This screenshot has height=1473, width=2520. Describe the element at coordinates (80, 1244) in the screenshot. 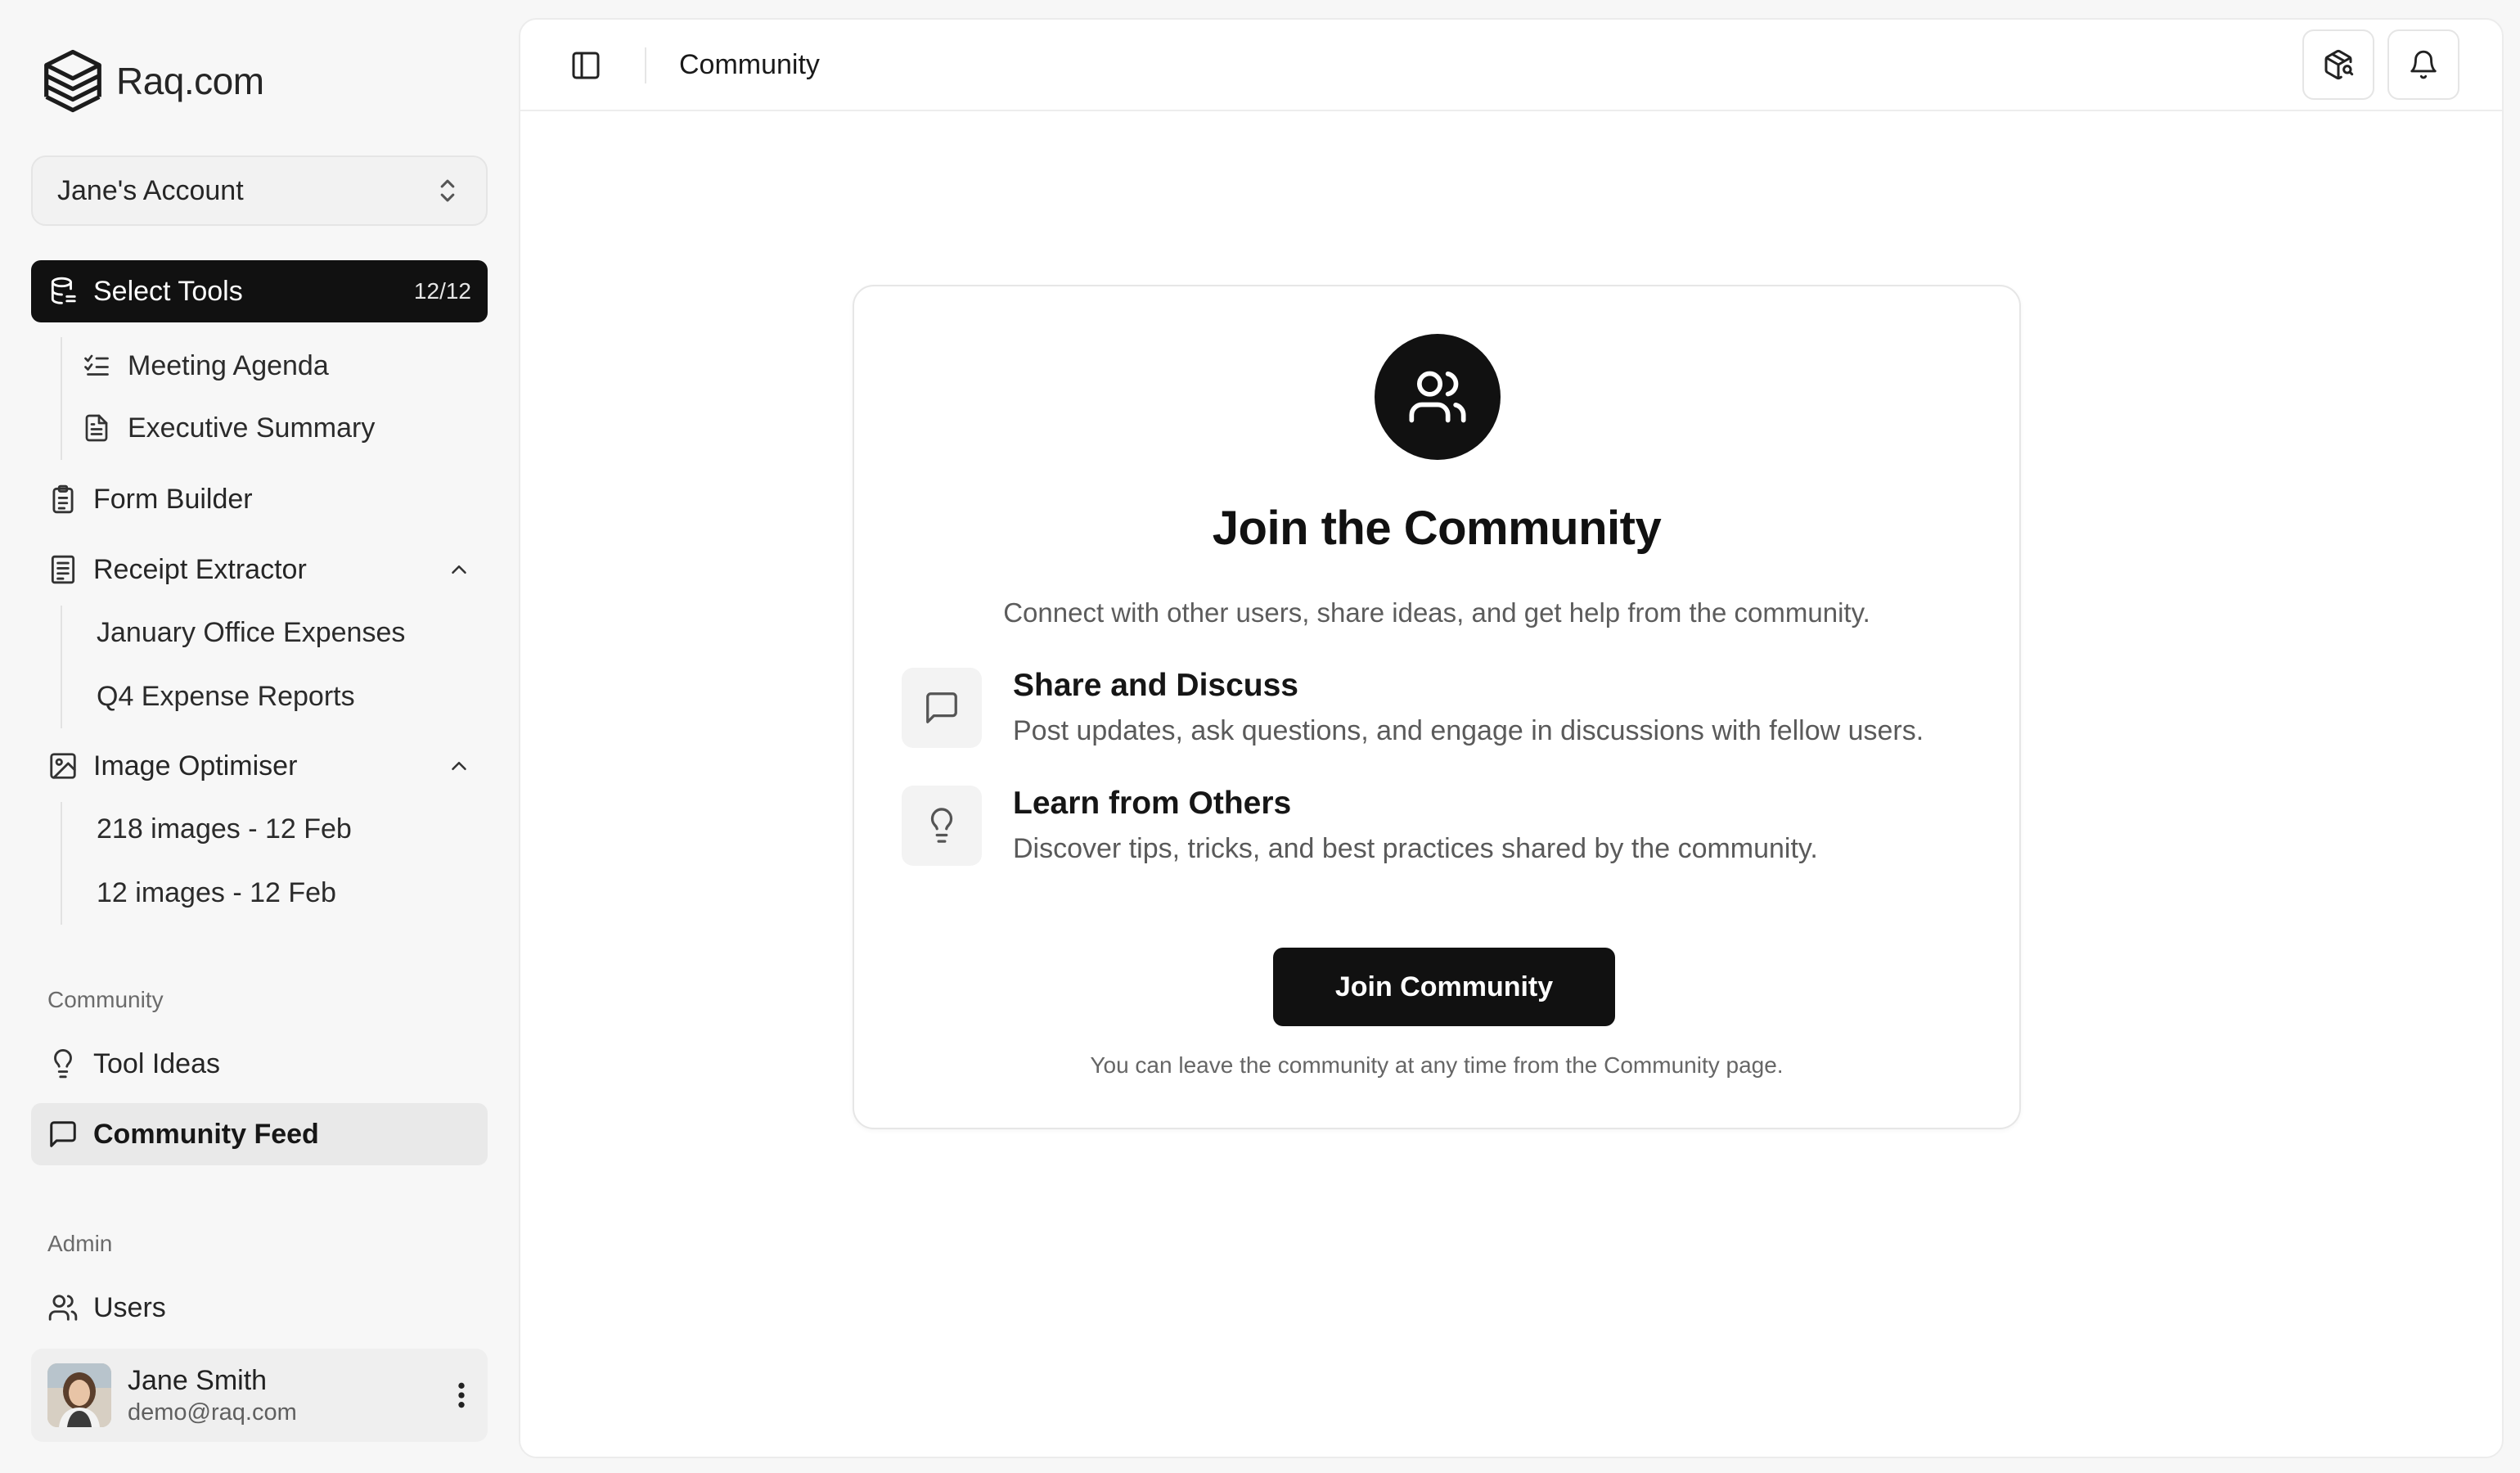

I see `section-label-admin: Admin` at that location.